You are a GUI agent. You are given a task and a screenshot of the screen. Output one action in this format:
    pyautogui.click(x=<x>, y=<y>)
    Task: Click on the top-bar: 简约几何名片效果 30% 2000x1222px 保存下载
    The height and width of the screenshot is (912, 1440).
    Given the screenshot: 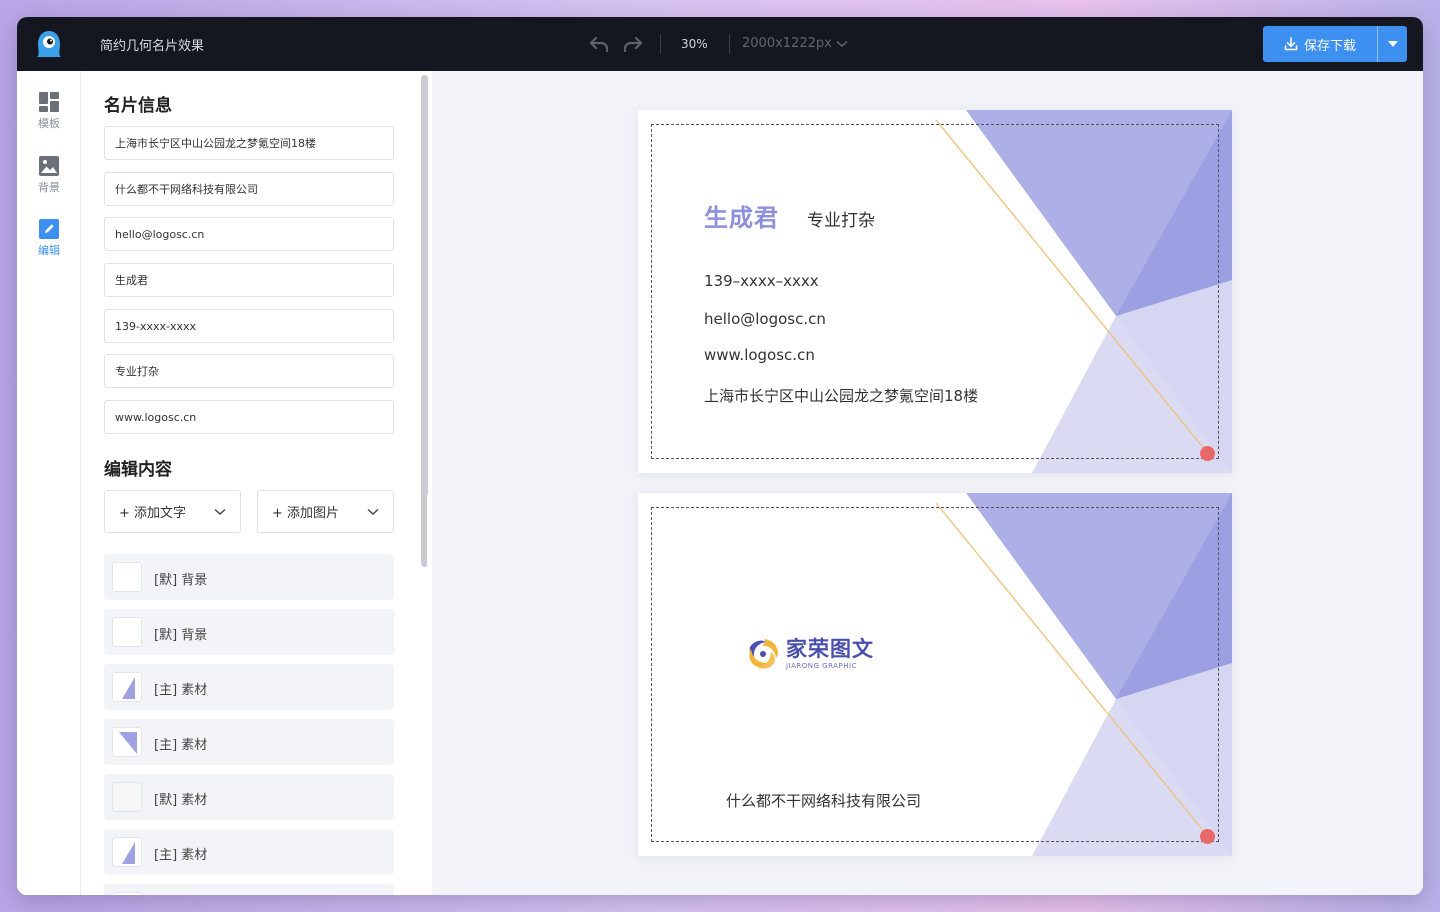 What is the action you would take?
    pyautogui.click(x=720, y=44)
    